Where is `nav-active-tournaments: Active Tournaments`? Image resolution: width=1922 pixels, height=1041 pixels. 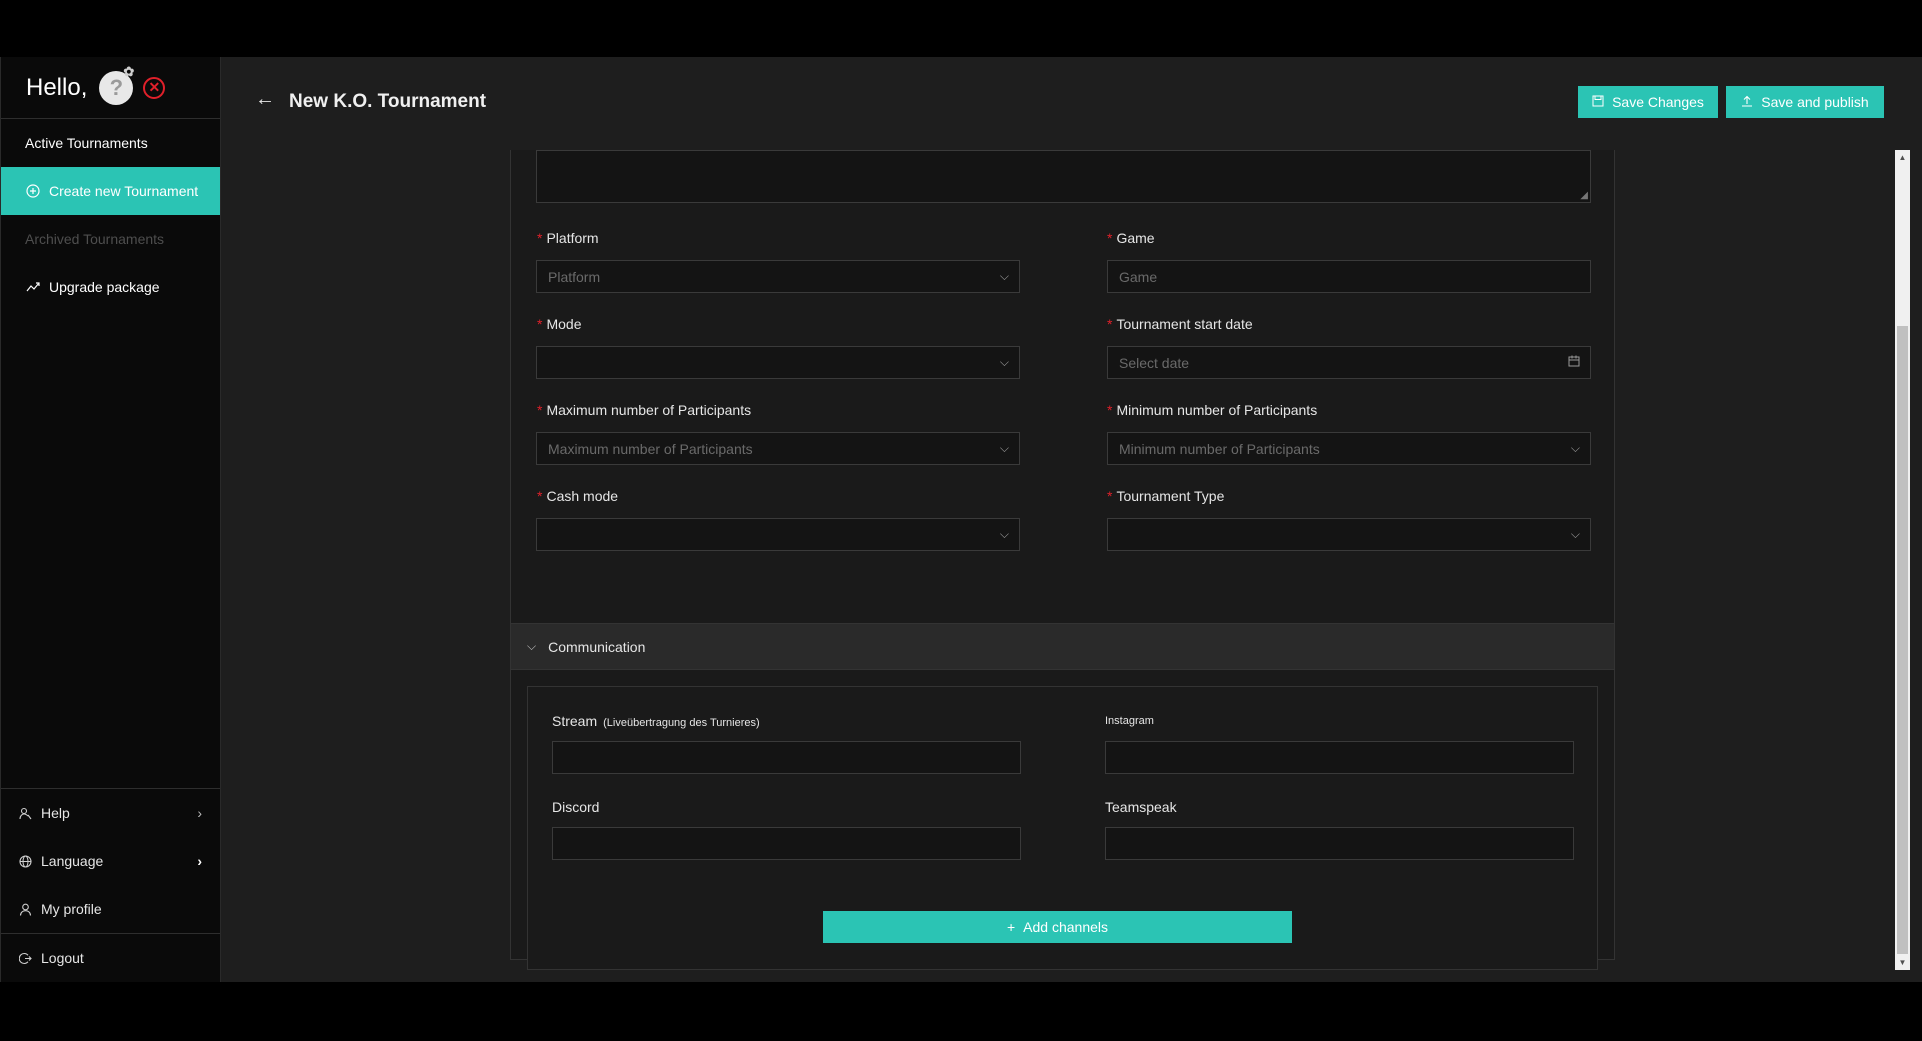 nav-active-tournaments: Active Tournaments is located at coordinates (110, 143).